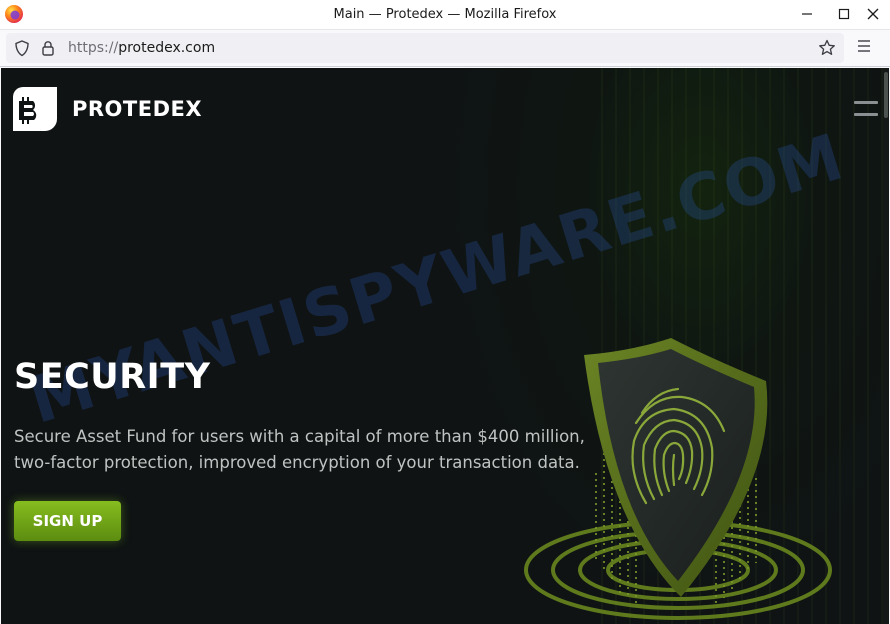 The height and width of the screenshot is (624, 890). I want to click on close-icon, so click(873, 14).